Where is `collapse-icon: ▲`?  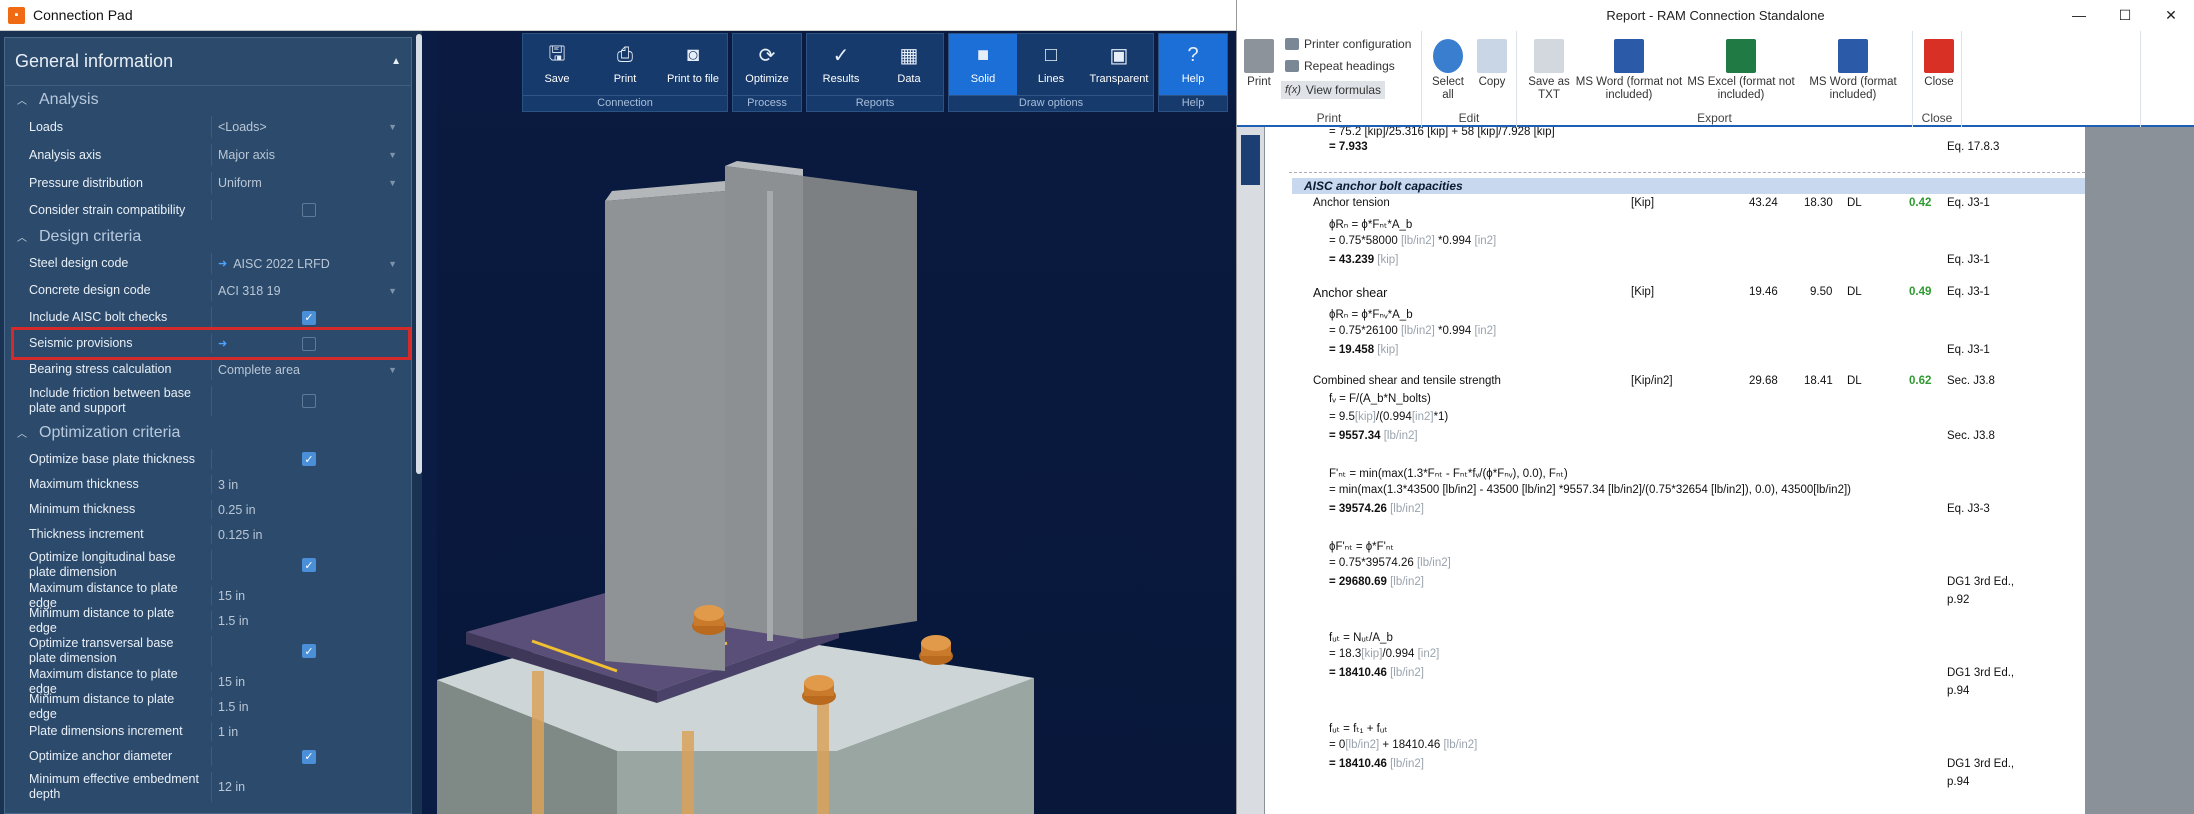
collapse-icon: ▲ is located at coordinates (396, 61).